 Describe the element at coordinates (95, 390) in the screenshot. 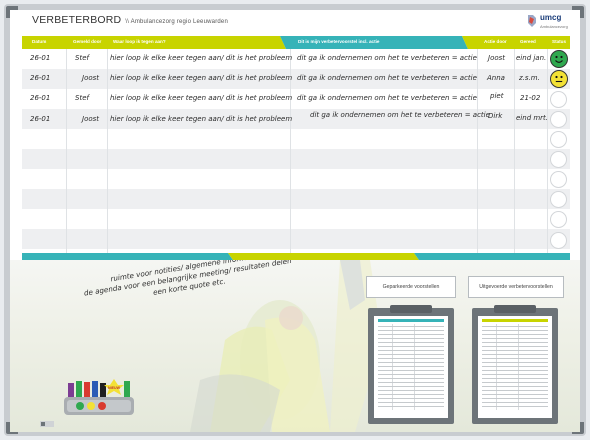

I see `marker-blue-icon` at that location.